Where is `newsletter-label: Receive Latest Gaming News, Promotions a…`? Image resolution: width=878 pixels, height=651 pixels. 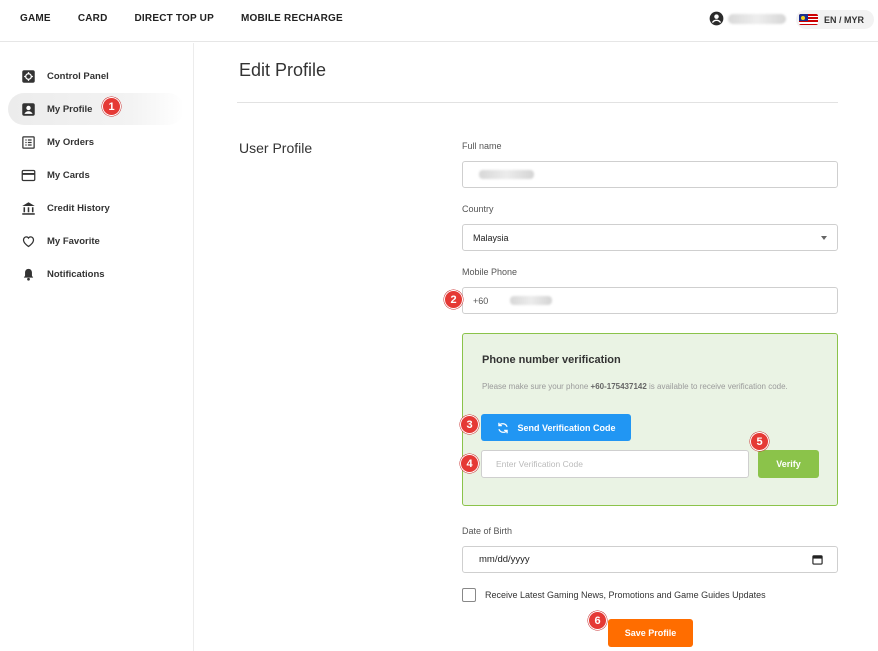 newsletter-label: Receive Latest Gaming News, Promotions a… is located at coordinates (625, 595).